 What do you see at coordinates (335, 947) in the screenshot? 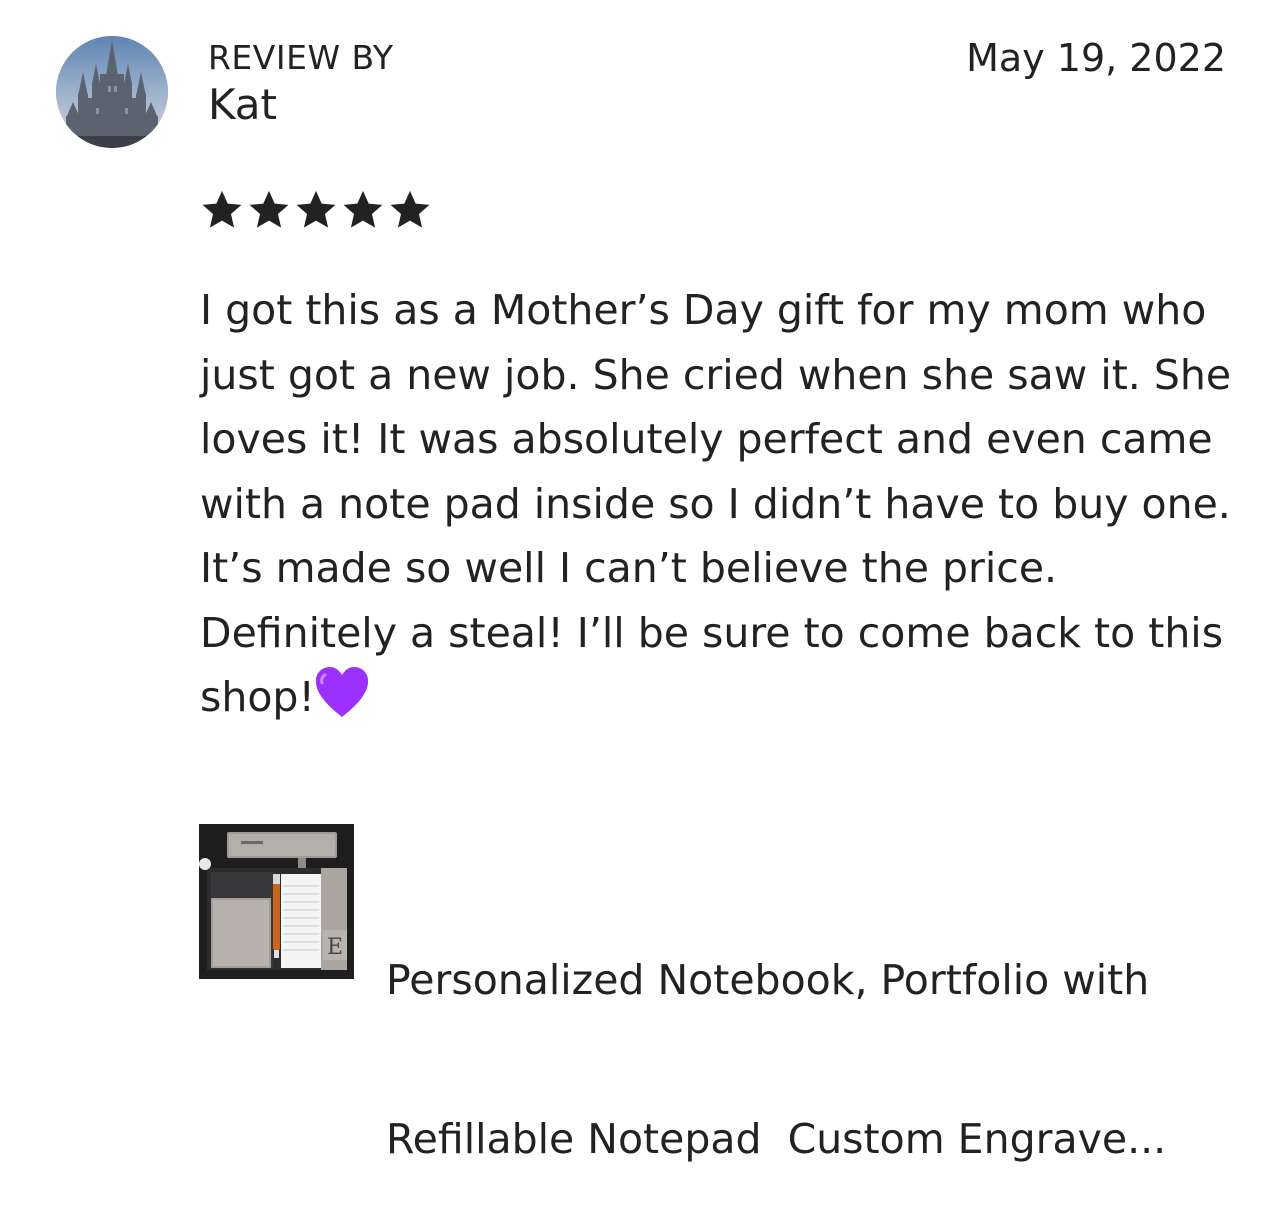
I see `monogram-letter: E` at bounding box center [335, 947].